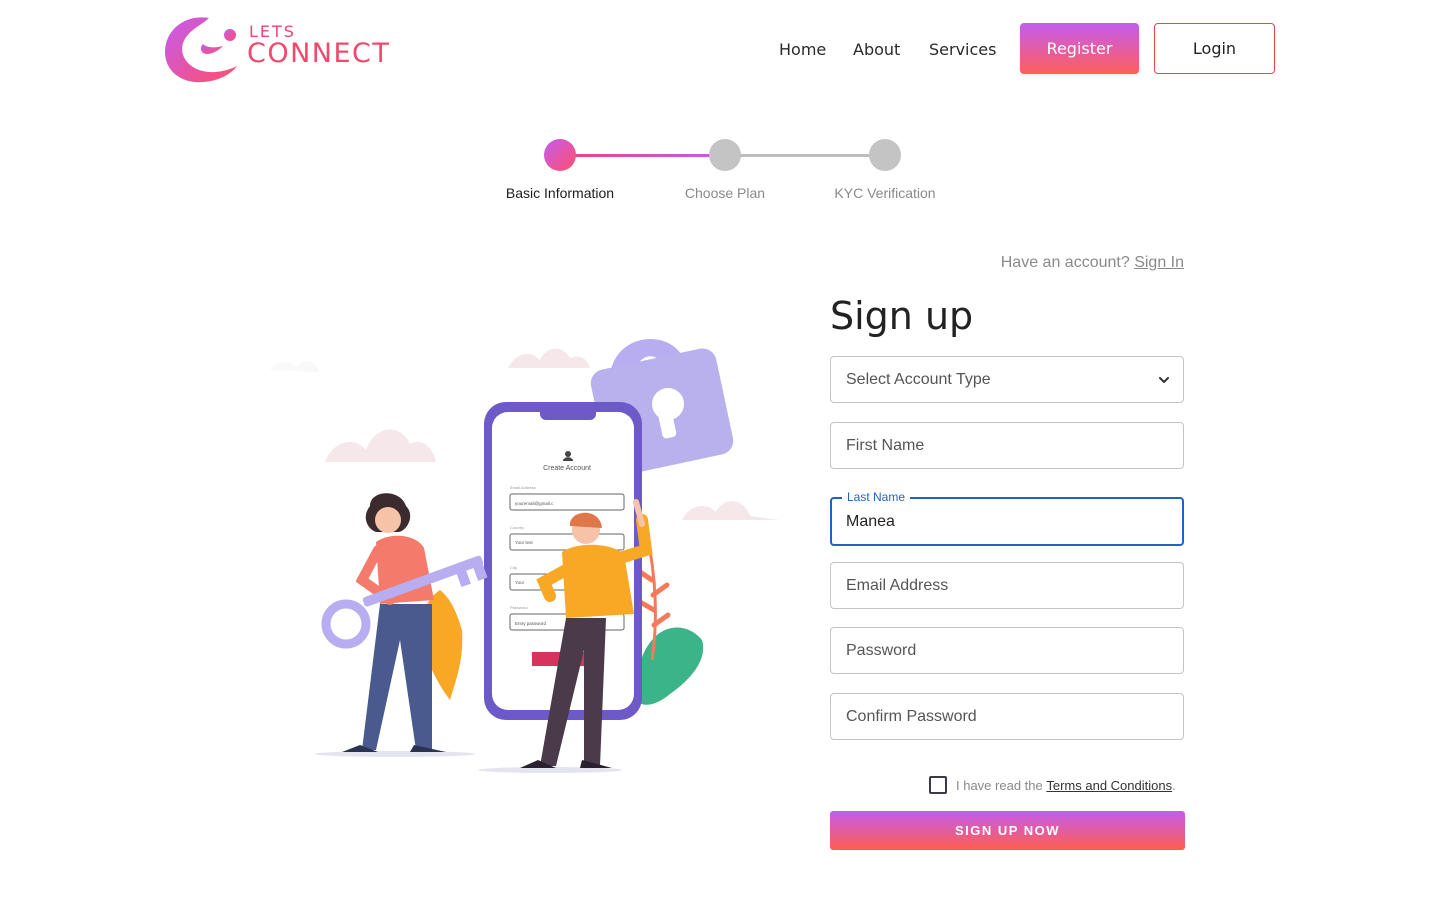 This screenshot has height=900, width=1440. Describe the element at coordinates (1007, 445) in the screenshot. I see `first-name-field: First Name` at that location.